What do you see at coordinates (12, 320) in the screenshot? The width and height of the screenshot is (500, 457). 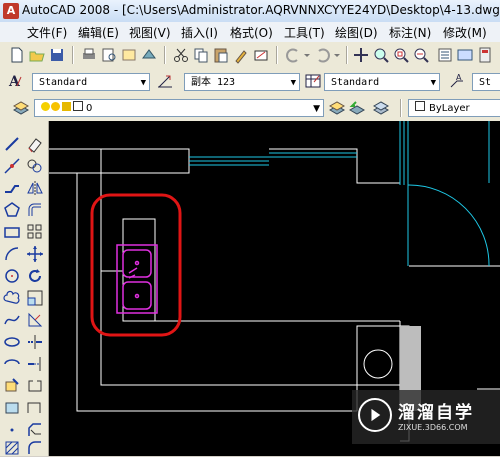 I see `spline-icon` at bounding box center [12, 320].